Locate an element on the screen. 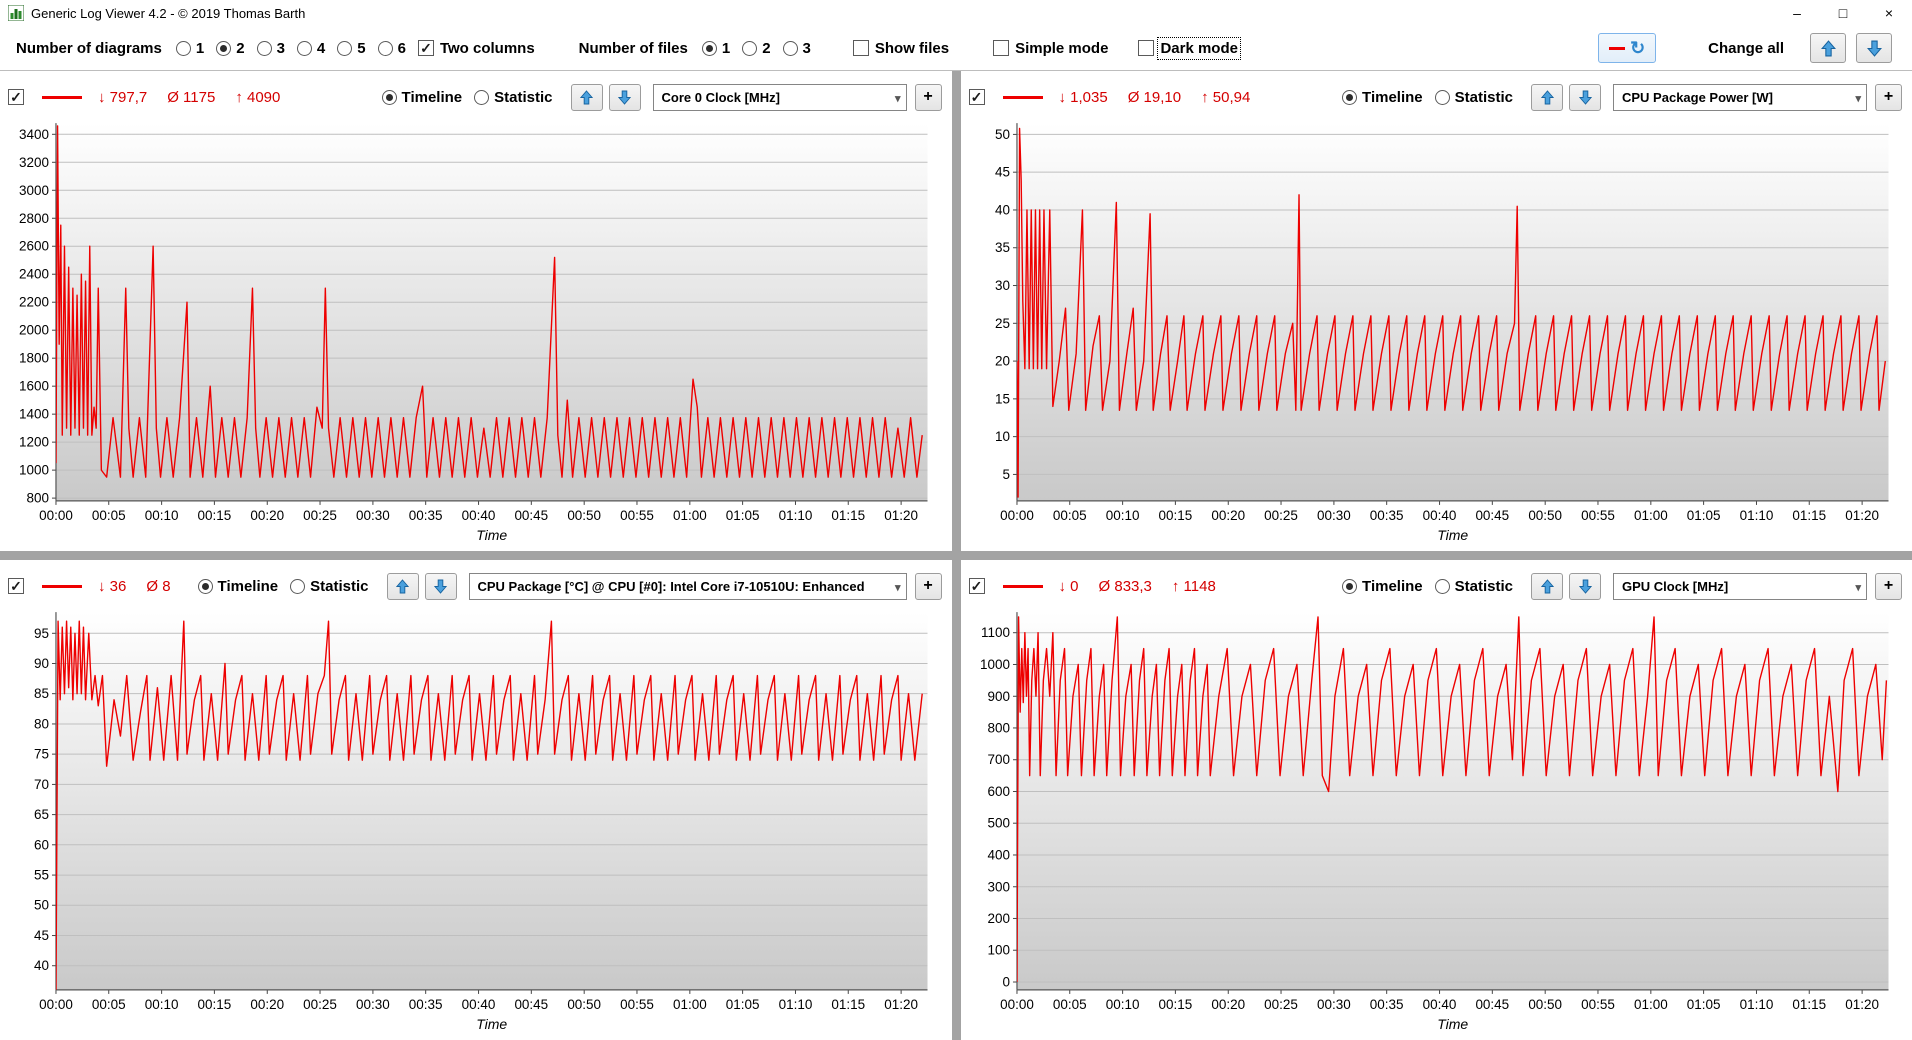 Image resolution: width=1912 pixels, height=1040 pixels. svg-text: 00:20 is located at coordinates (267, 1004).